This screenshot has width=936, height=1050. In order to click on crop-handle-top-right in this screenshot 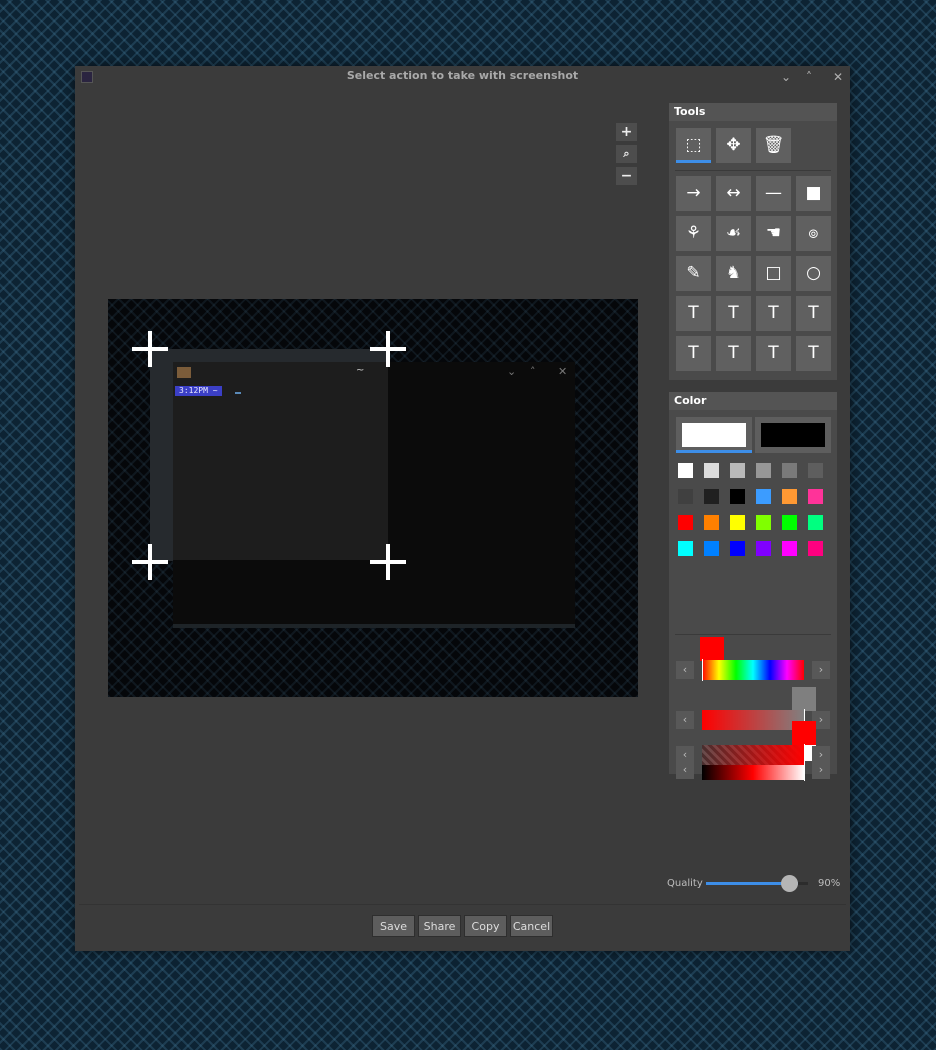, I will do `click(388, 349)`.